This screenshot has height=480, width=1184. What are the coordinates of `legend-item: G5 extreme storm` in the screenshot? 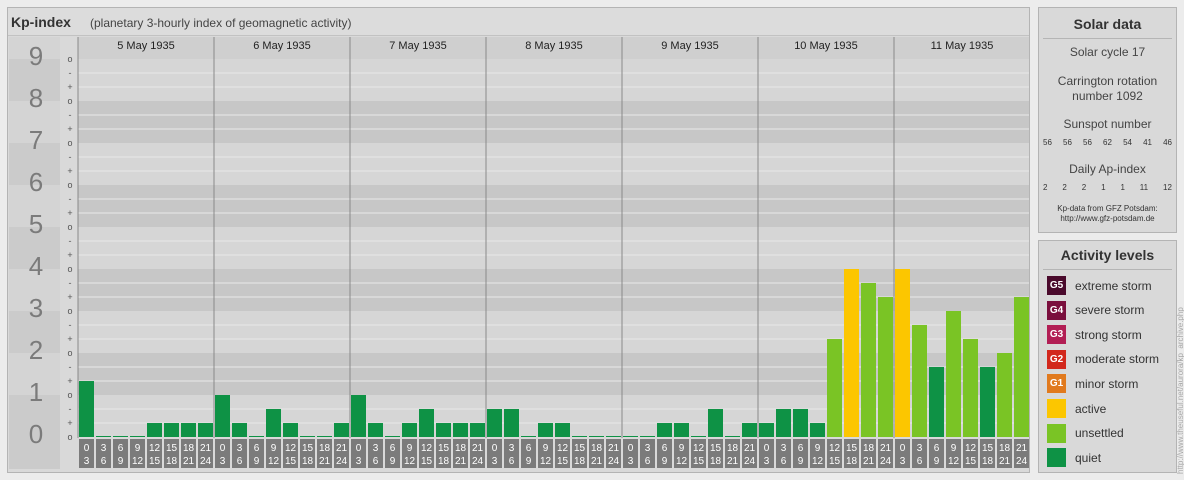 It's located at (1099, 285).